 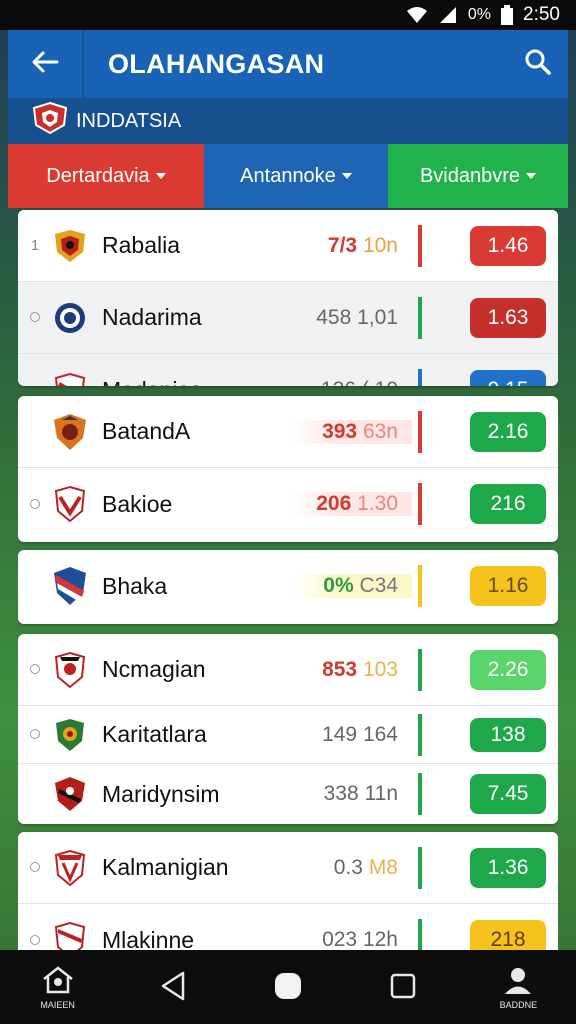 What do you see at coordinates (141, 245) in the screenshot?
I see `team-name: Rabalia` at bounding box center [141, 245].